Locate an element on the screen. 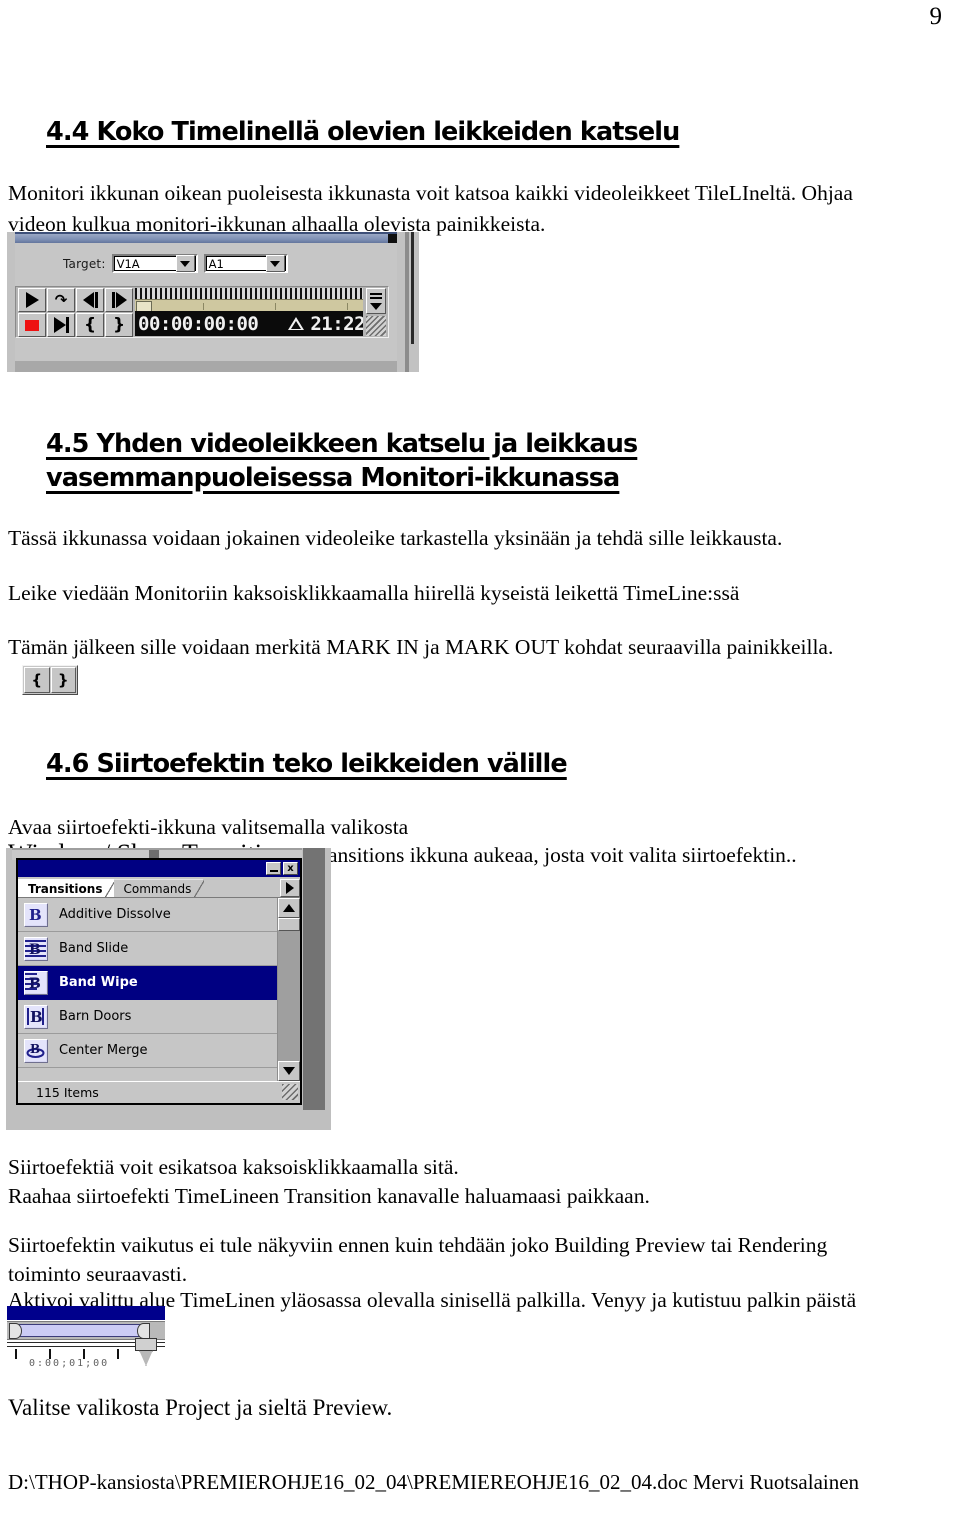 The image size is (960, 1513). mark-in-icon: { is located at coordinates (90, 324).